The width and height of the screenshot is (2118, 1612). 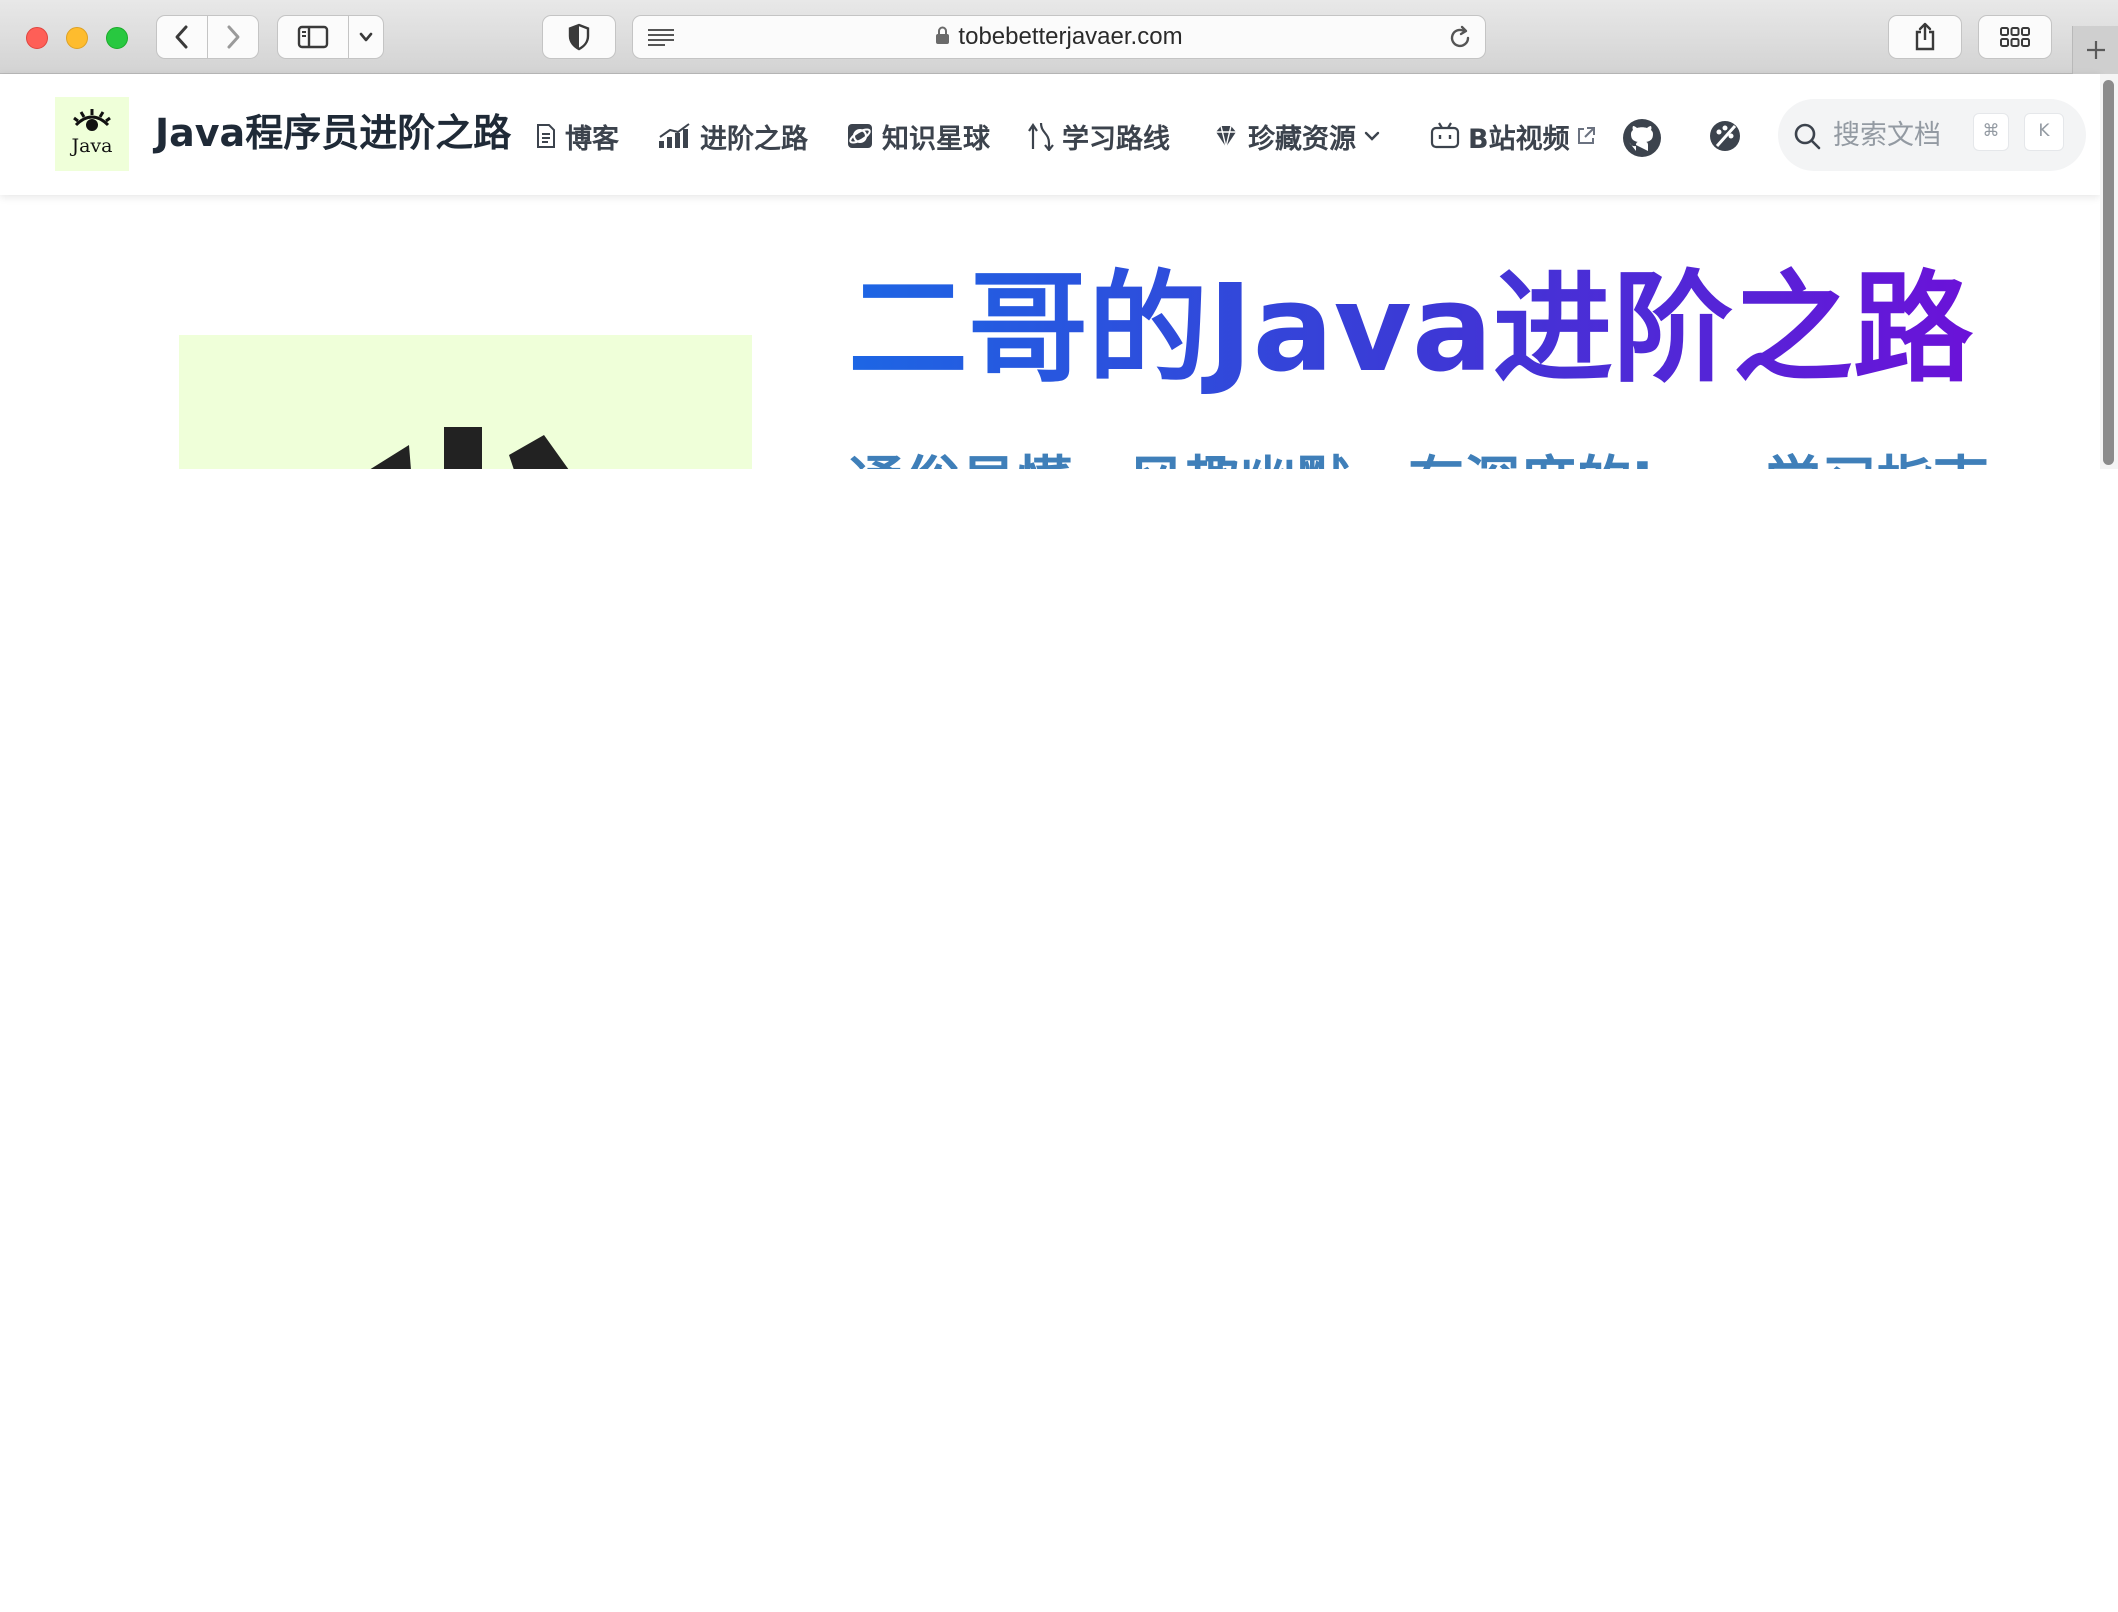 I want to click on tab-overview-button, so click(x=2015, y=37).